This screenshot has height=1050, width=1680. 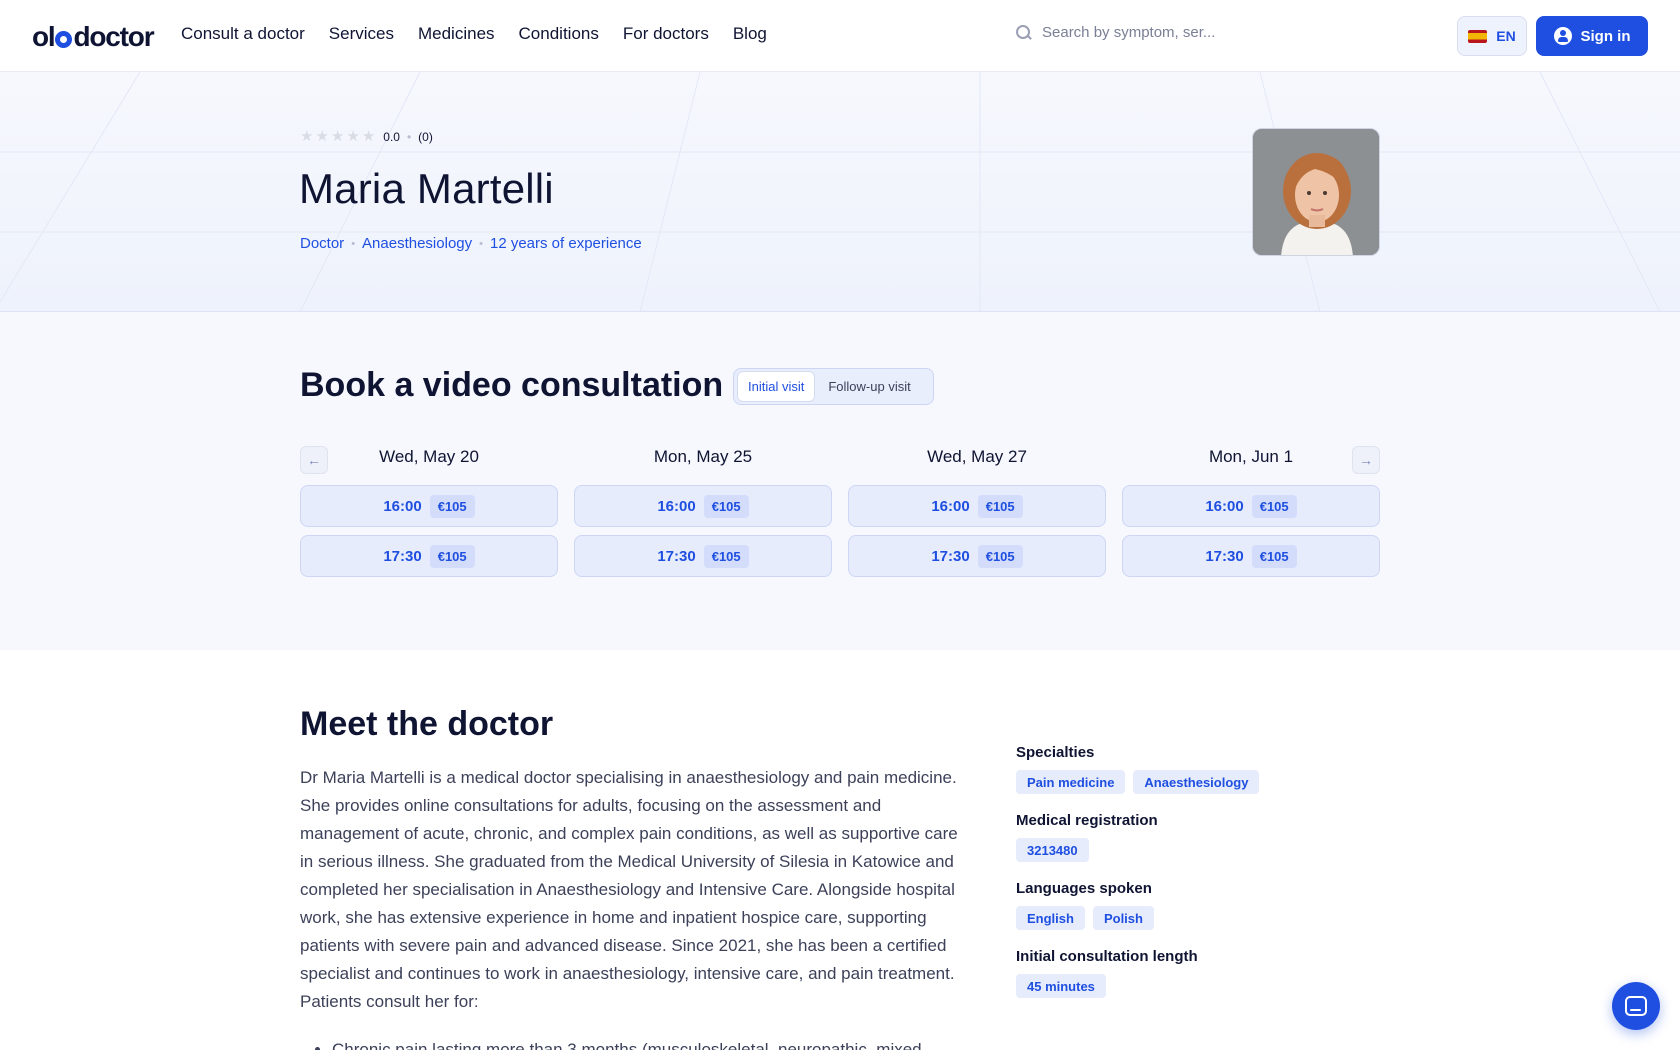 What do you see at coordinates (426, 188) in the screenshot?
I see `doctor-name: Maria Martelli` at bounding box center [426, 188].